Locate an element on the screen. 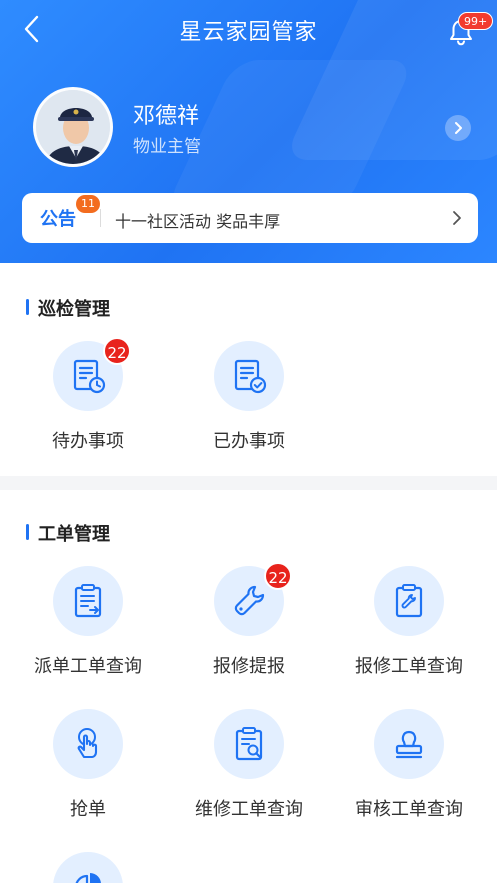 The image size is (497, 883). item-label: 抢单 is located at coordinates (88, 809).